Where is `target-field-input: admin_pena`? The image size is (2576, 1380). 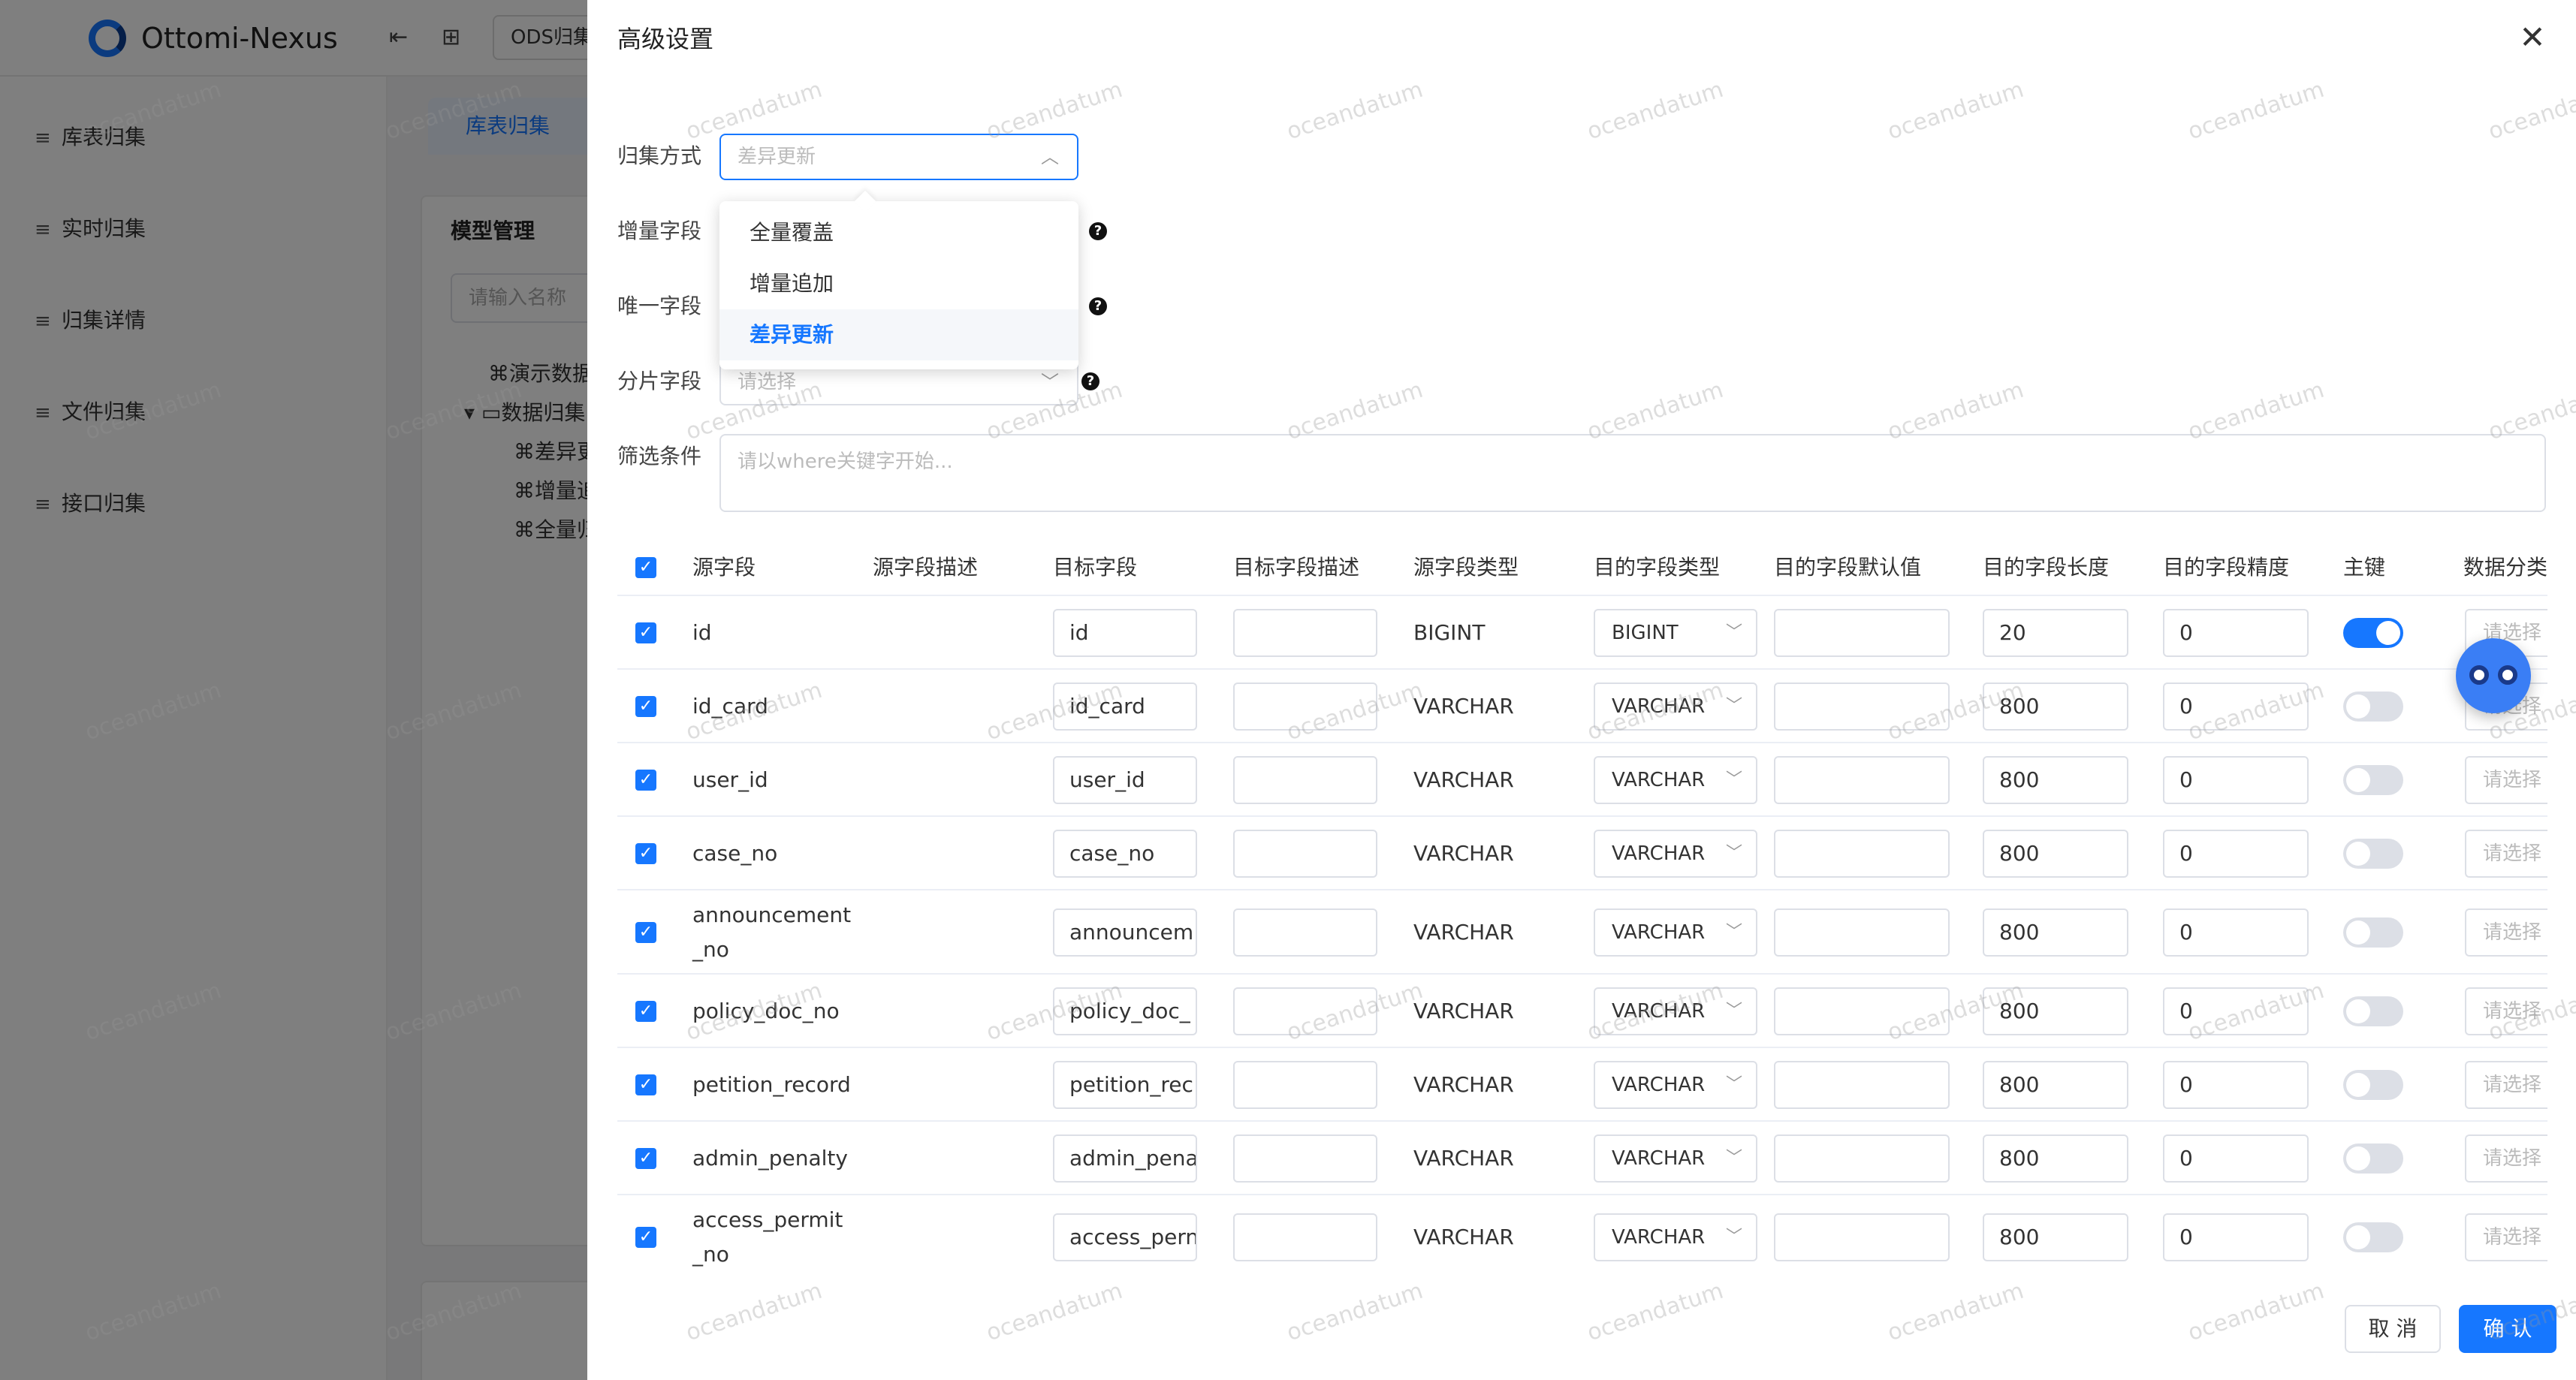
target-field-input: admin_pena is located at coordinates (1125, 1158).